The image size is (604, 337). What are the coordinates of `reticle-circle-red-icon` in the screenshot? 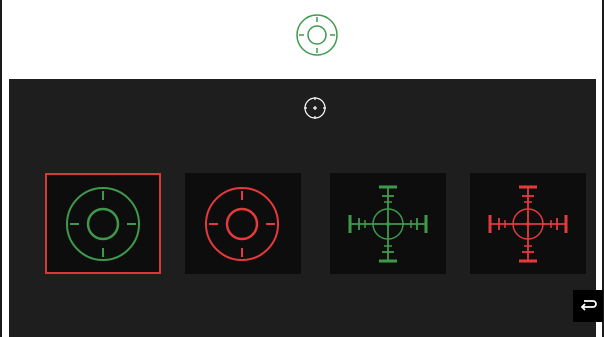 It's located at (242, 224).